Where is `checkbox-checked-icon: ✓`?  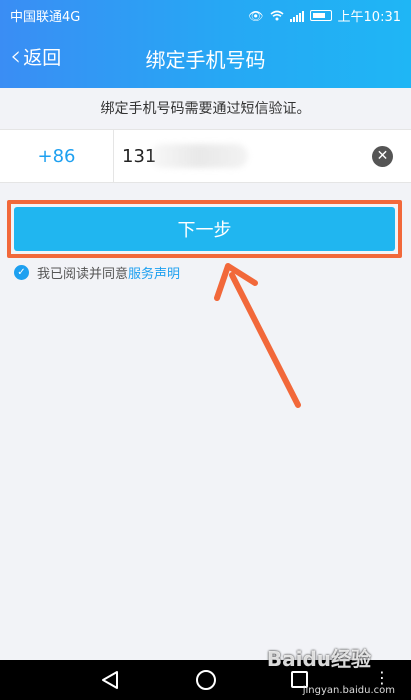
checkbox-checked-icon: ✓ is located at coordinates (21, 272).